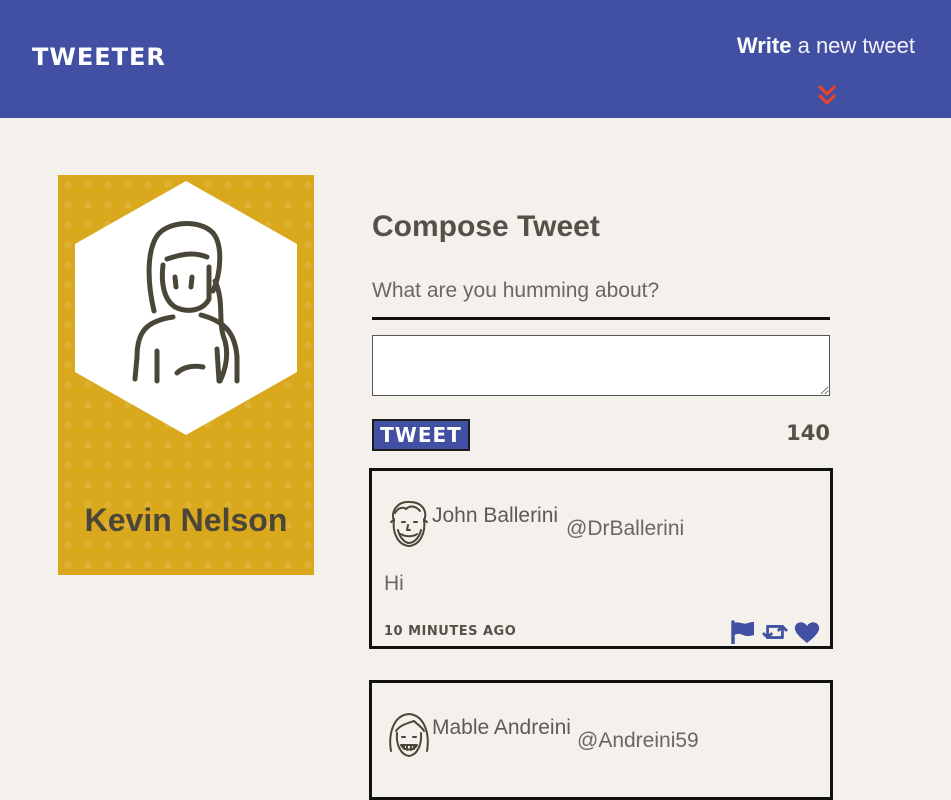  Describe the element at coordinates (475, 59) in the screenshot. I see `navbar: TWEETER Write a new tweet` at that location.